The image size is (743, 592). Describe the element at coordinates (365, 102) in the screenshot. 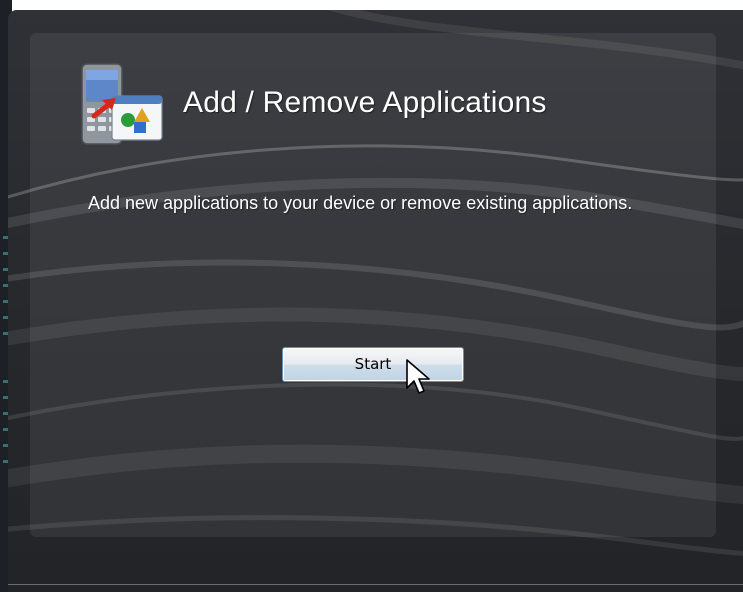

I see `page-title: Add / Remove Applications` at that location.